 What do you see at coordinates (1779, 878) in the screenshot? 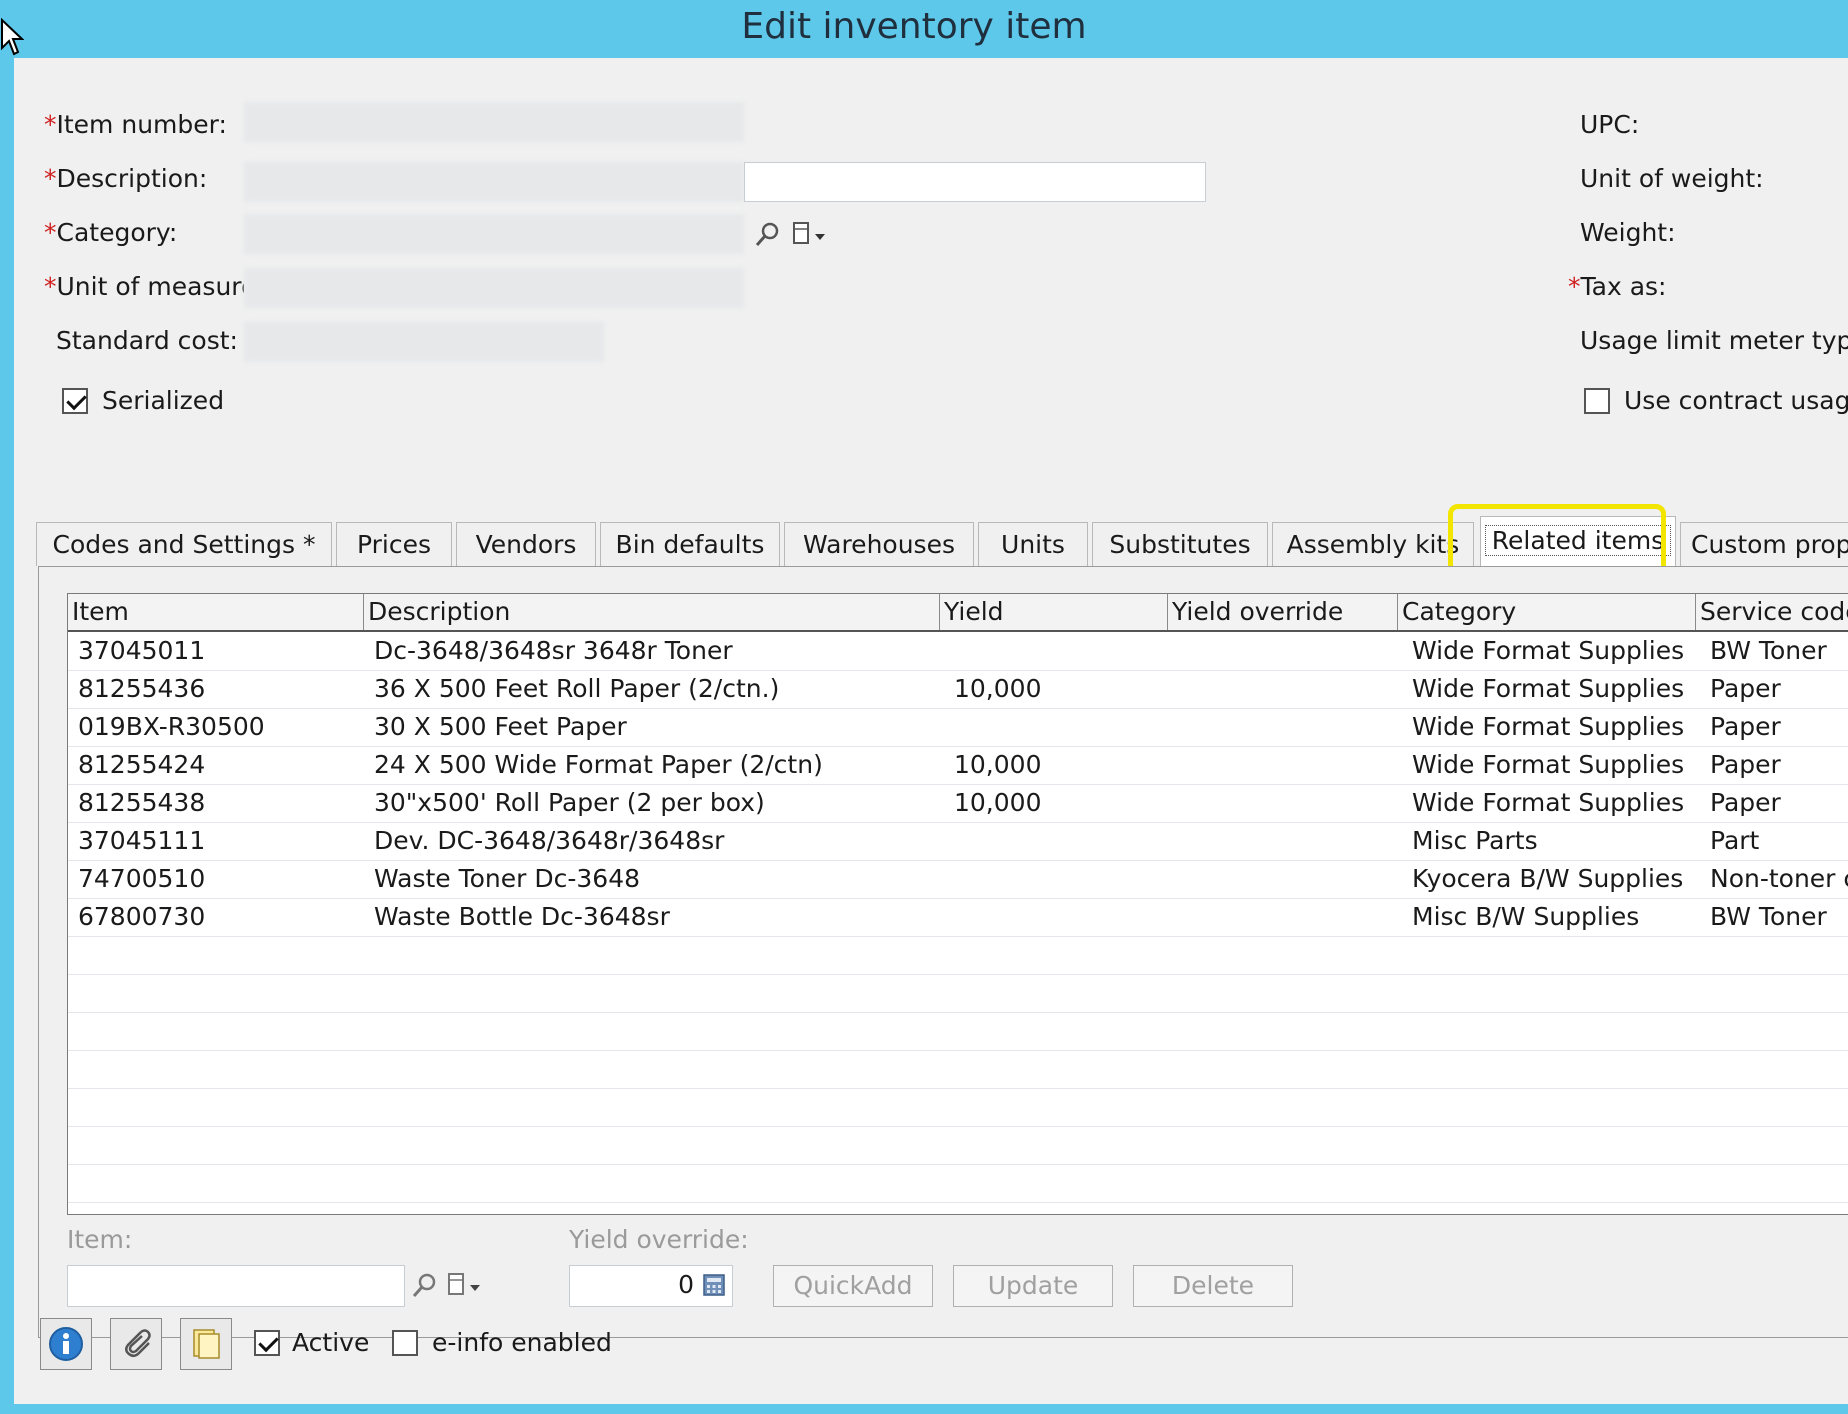
I see `cell-service-code: Non-toner c` at bounding box center [1779, 878].